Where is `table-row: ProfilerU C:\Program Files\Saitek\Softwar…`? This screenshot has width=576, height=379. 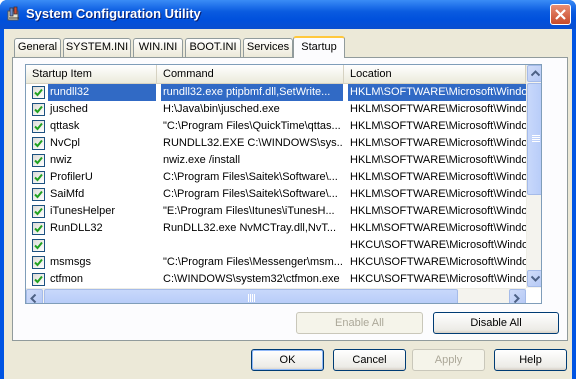
table-row: ProfilerU C:\Program Files\Saitek\Softwar… is located at coordinates (276, 177).